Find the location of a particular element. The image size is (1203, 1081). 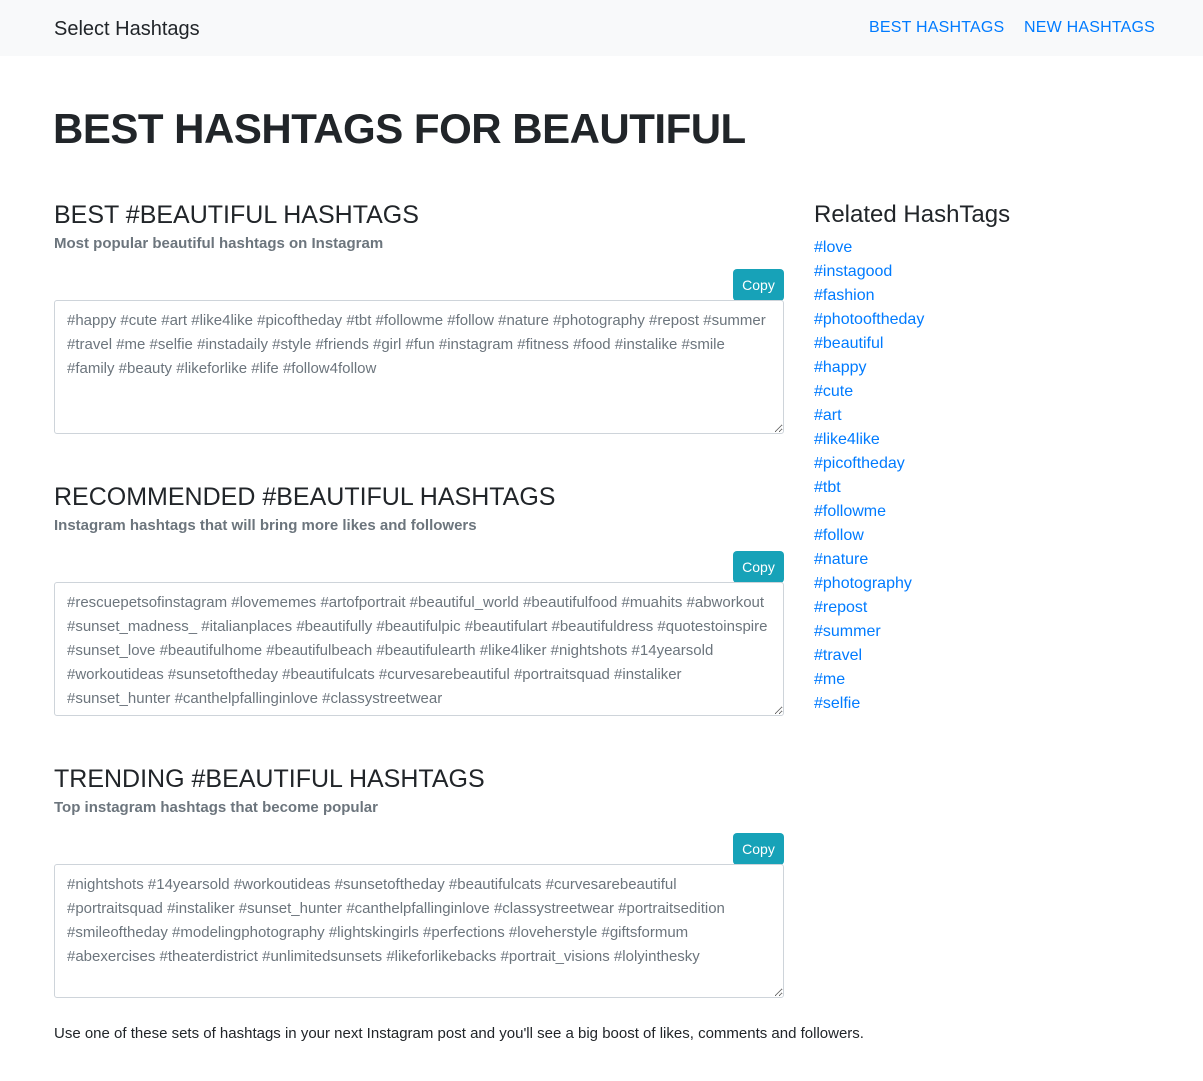

related-tag-link: #follow is located at coordinates (839, 535).